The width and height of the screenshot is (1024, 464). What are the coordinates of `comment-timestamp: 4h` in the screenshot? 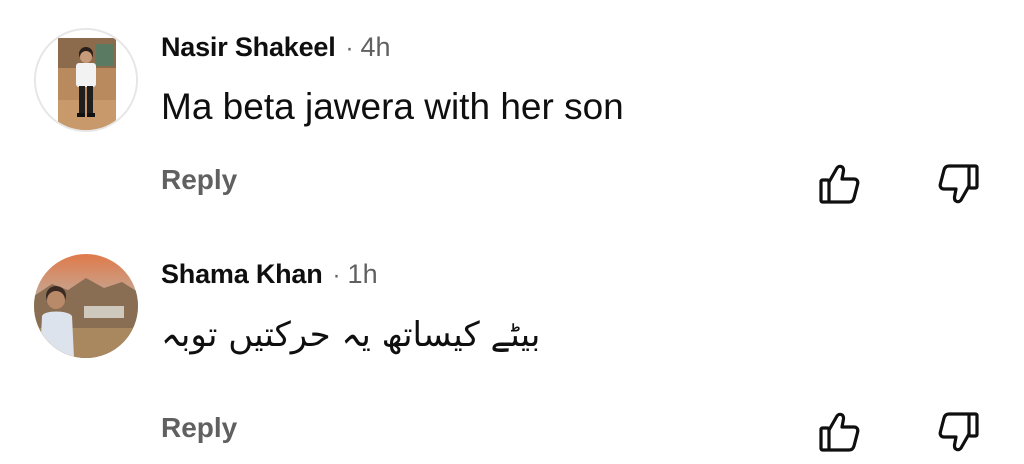 It's located at (376, 47).